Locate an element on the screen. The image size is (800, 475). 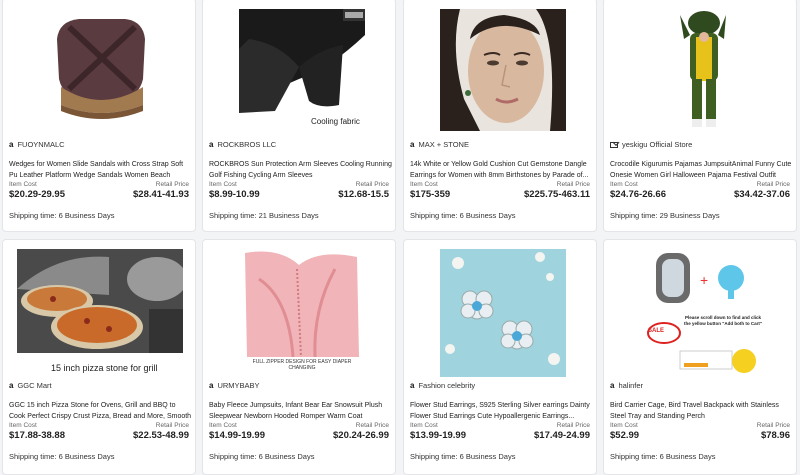
shipping-time: Shipping time: 29 Business Days is located at coordinates (665, 215).